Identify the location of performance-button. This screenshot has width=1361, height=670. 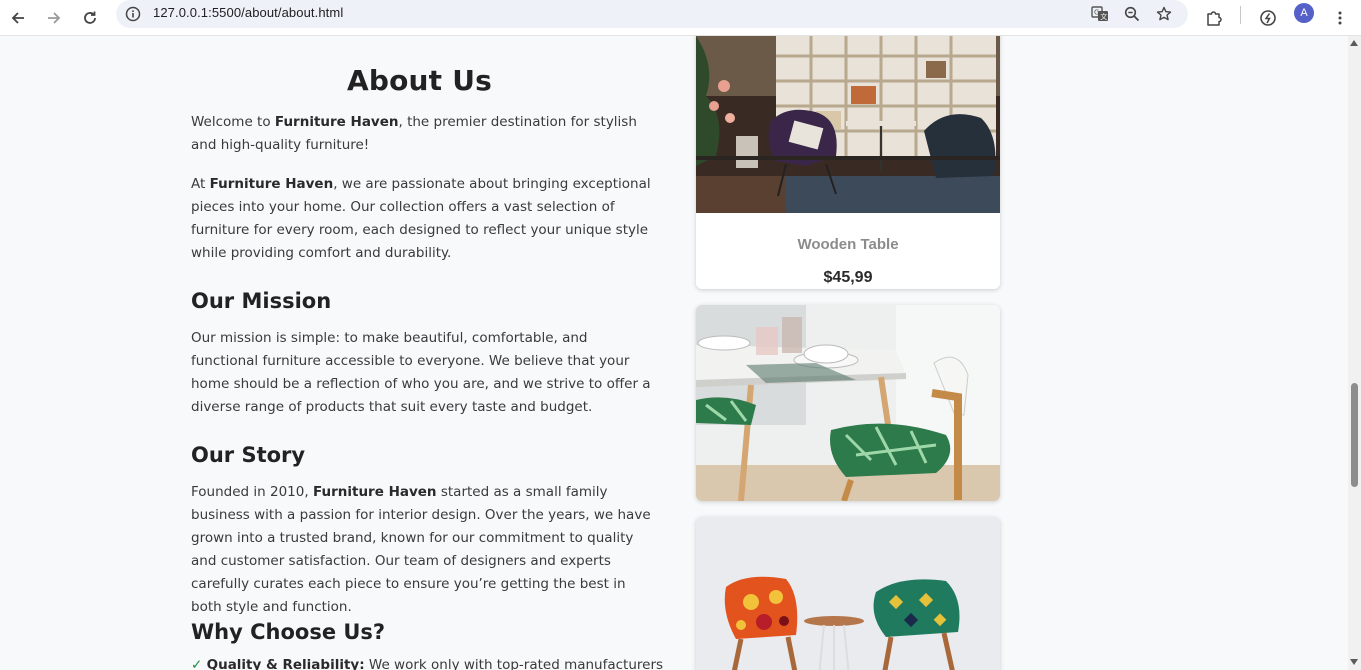
(1268, 18).